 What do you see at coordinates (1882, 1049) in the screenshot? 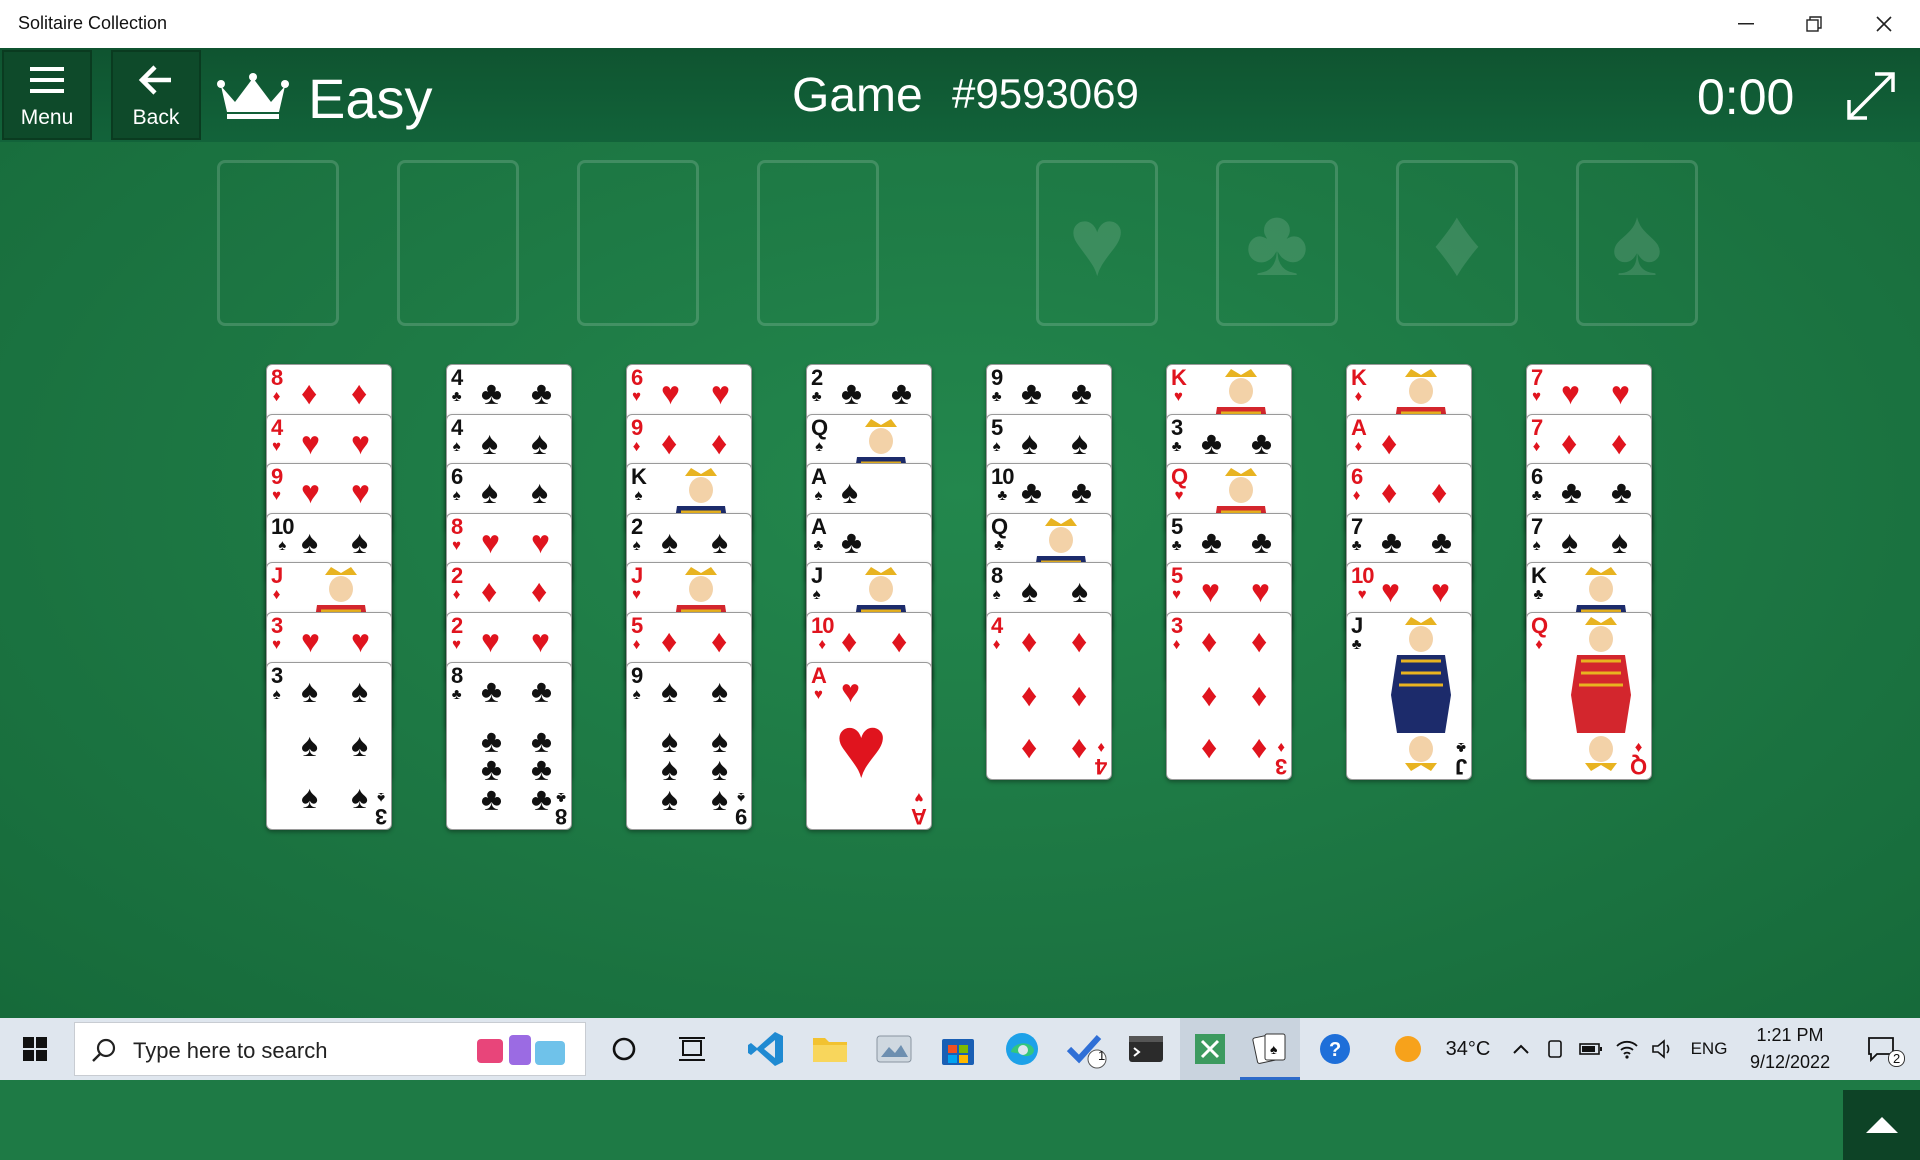
I see `notification-center: 2` at bounding box center [1882, 1049].